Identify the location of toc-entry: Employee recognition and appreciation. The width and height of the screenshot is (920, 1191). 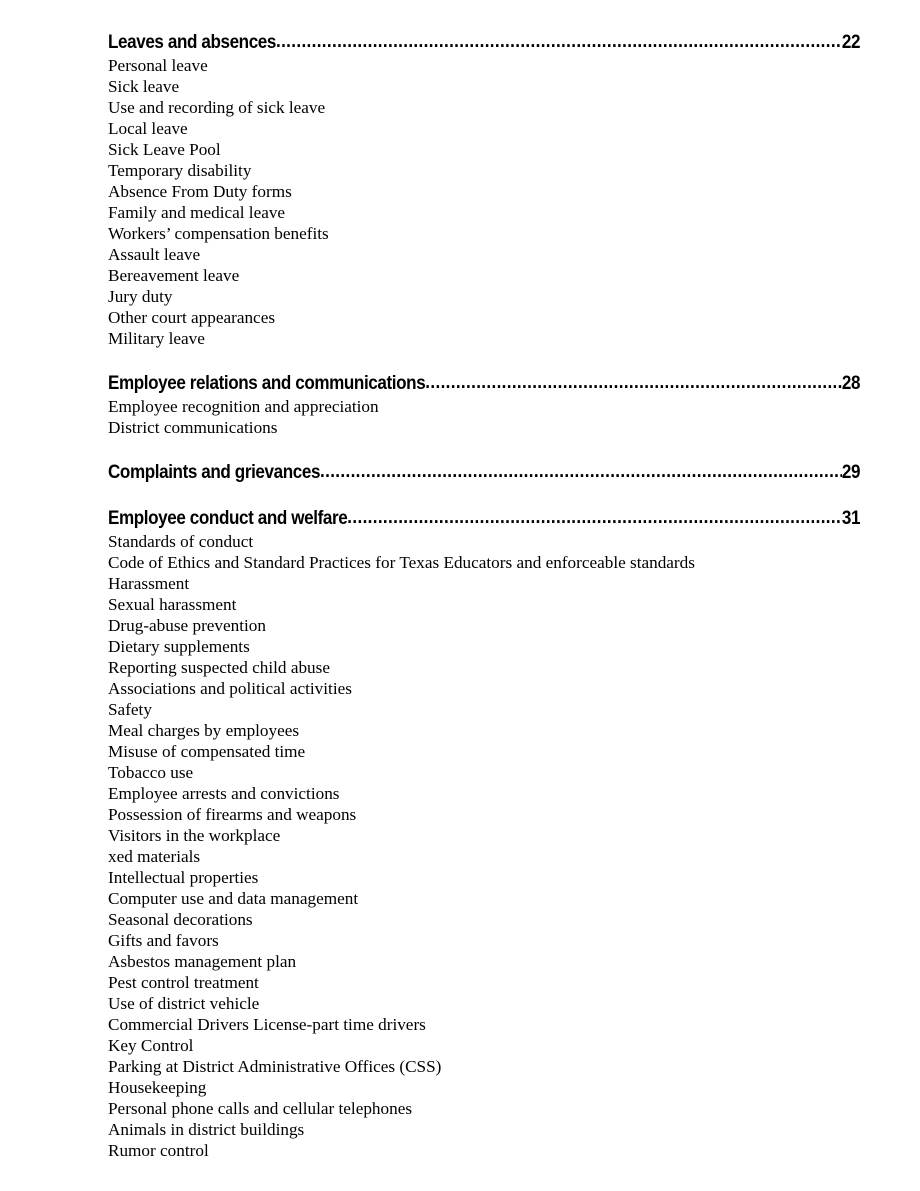
(484, 406).